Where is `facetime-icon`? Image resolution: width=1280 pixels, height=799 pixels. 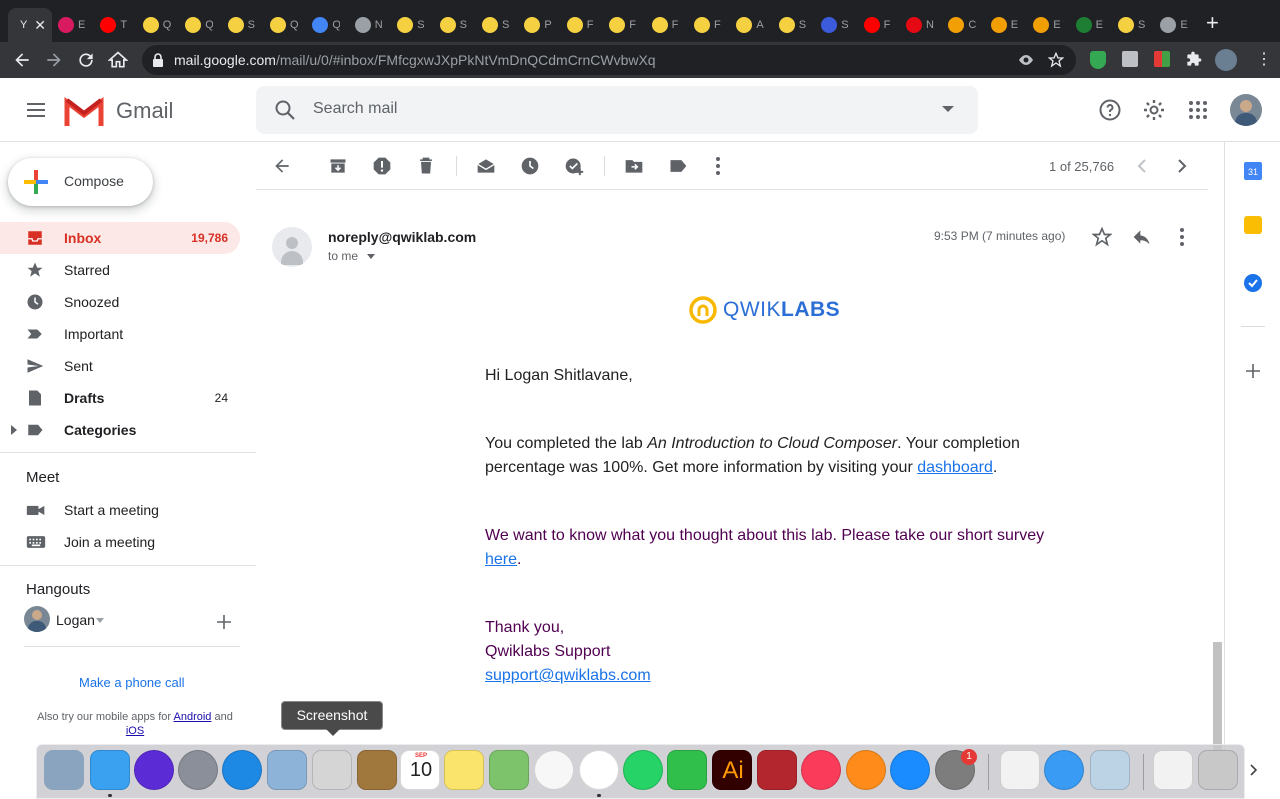
facetime-icon is located at coordinates (687, 770).